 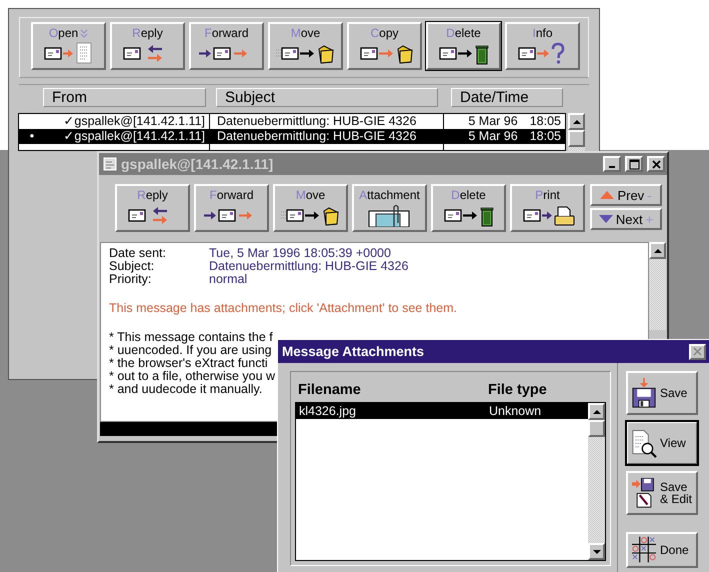 I want to click on body-line: * out to a file, otherwise you w, so click(x=192, y=376).